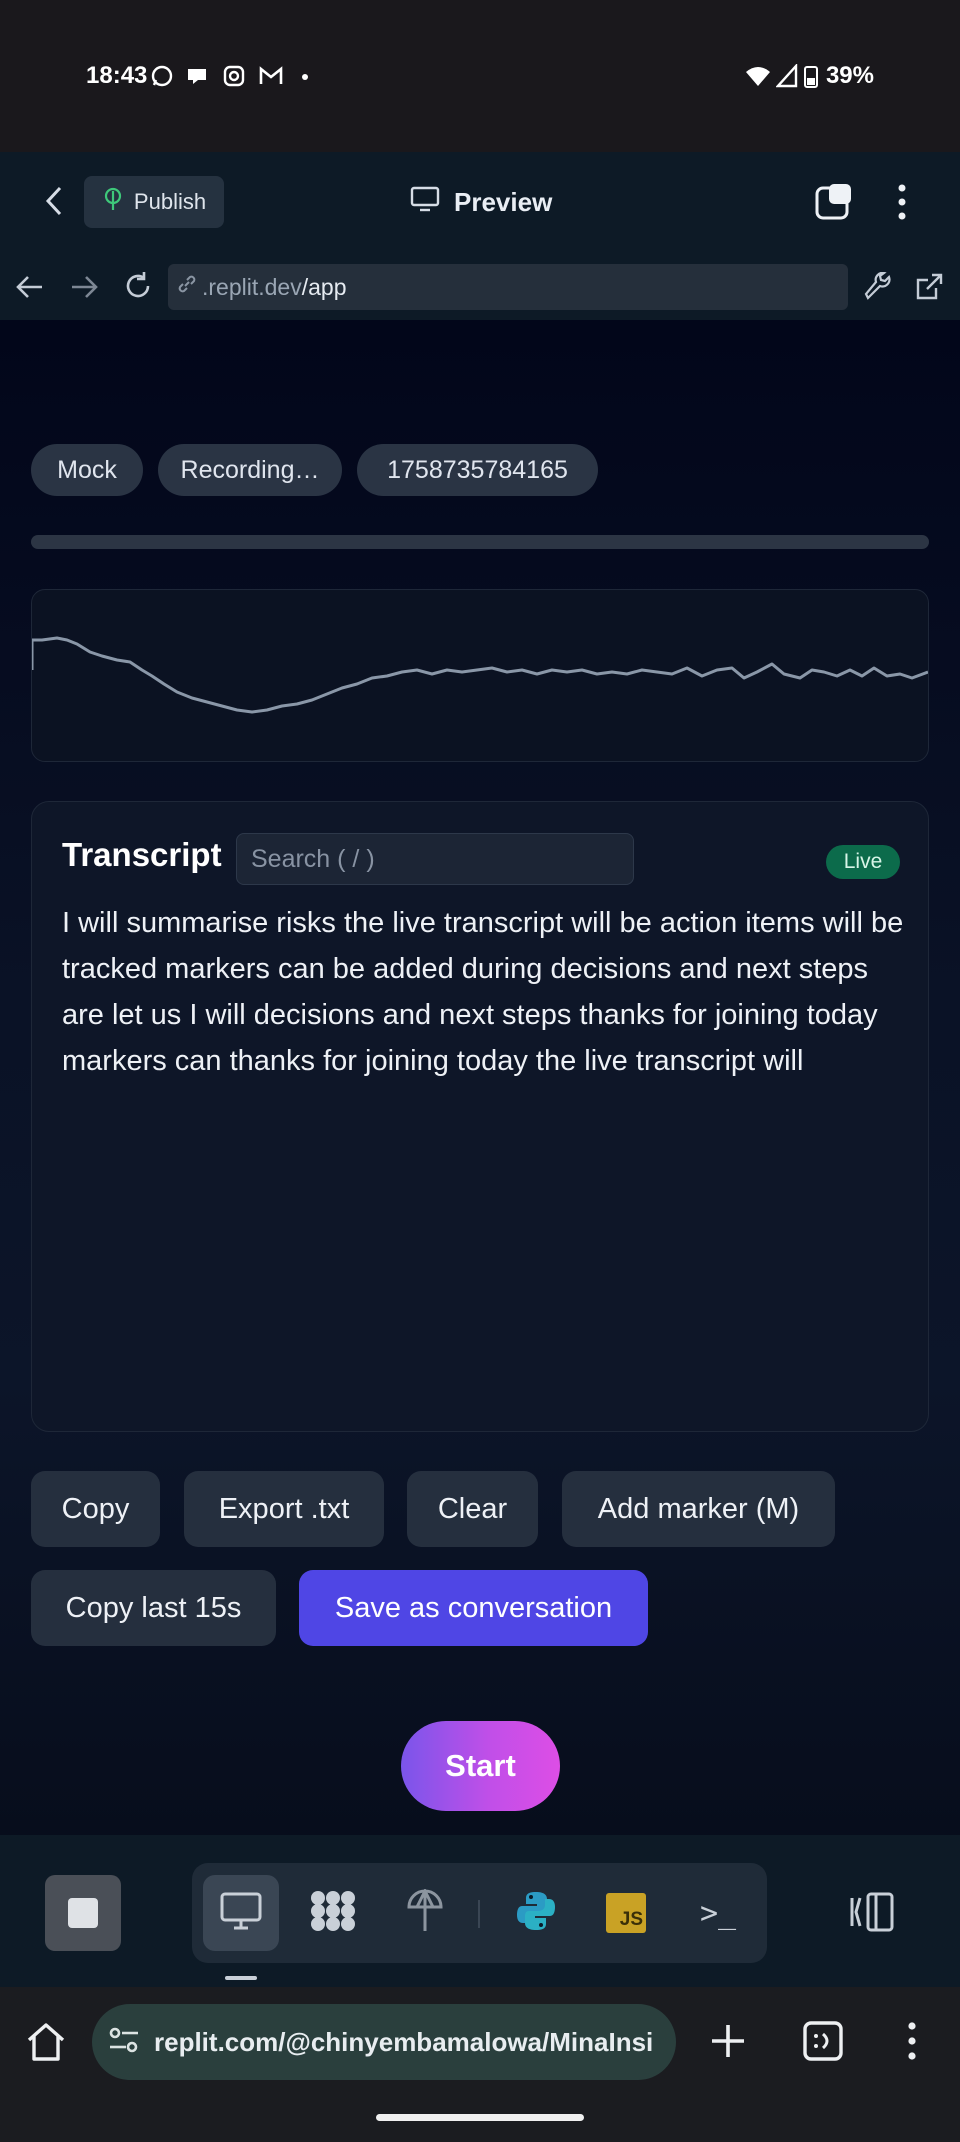 This screenshot has height=2142, width=960. I want to click on reload-icon, so click(138, 288).